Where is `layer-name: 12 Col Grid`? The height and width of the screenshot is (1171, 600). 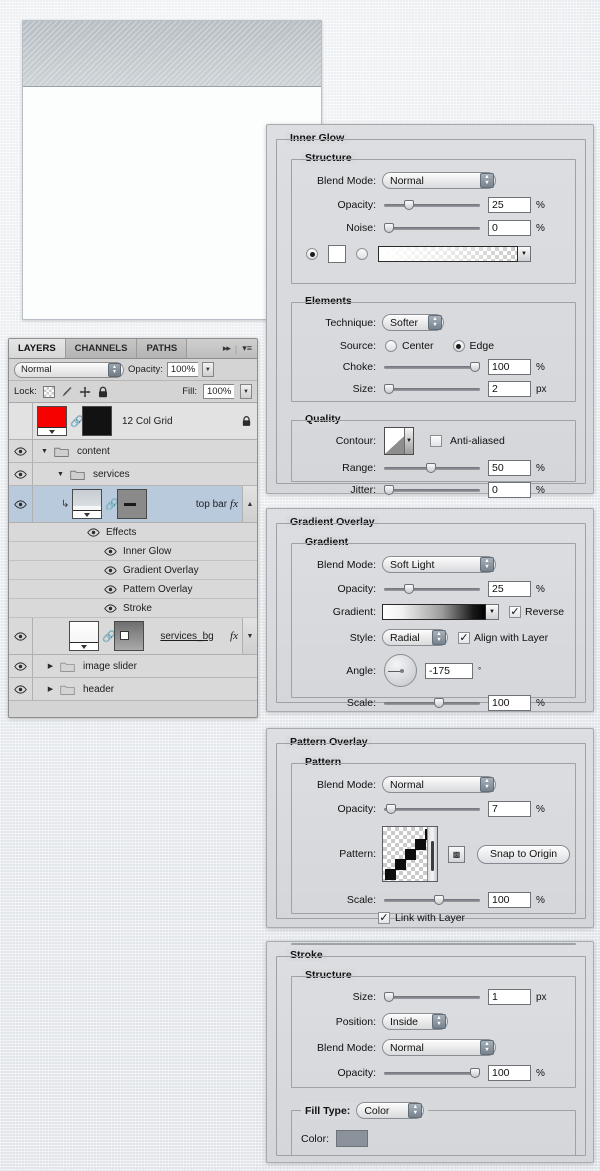 layer-name: 12 Col Grid is located at coordinates (173, 421).